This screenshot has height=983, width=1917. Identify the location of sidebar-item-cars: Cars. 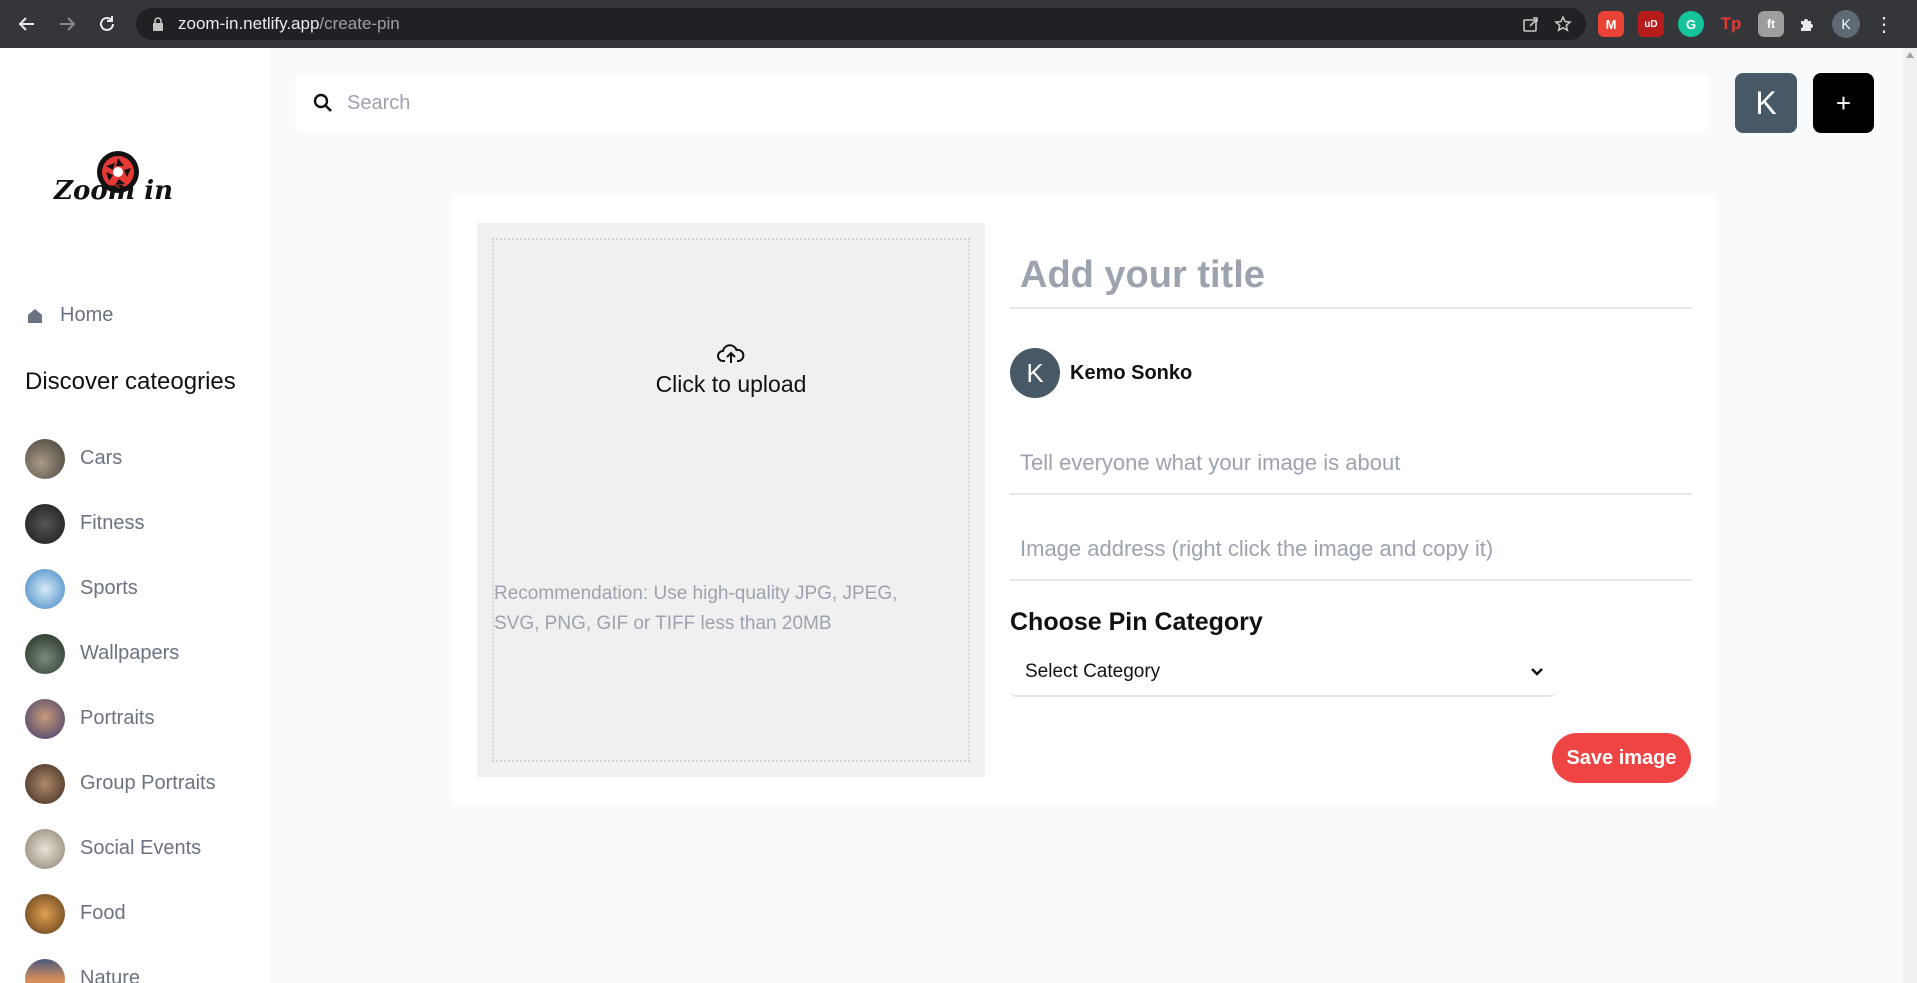
(120, 458).